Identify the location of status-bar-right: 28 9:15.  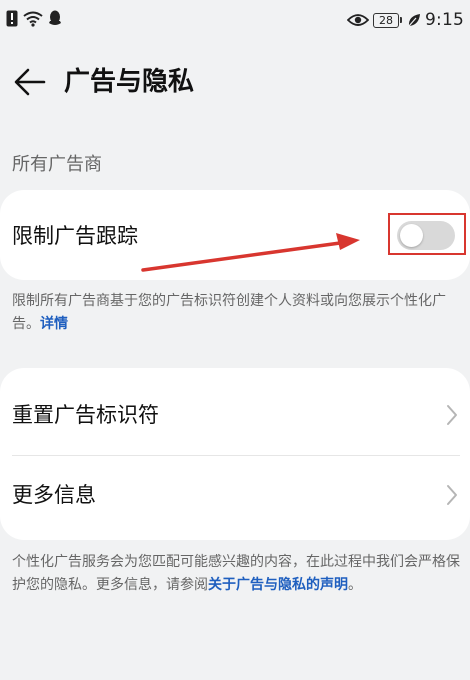
(405, 20).